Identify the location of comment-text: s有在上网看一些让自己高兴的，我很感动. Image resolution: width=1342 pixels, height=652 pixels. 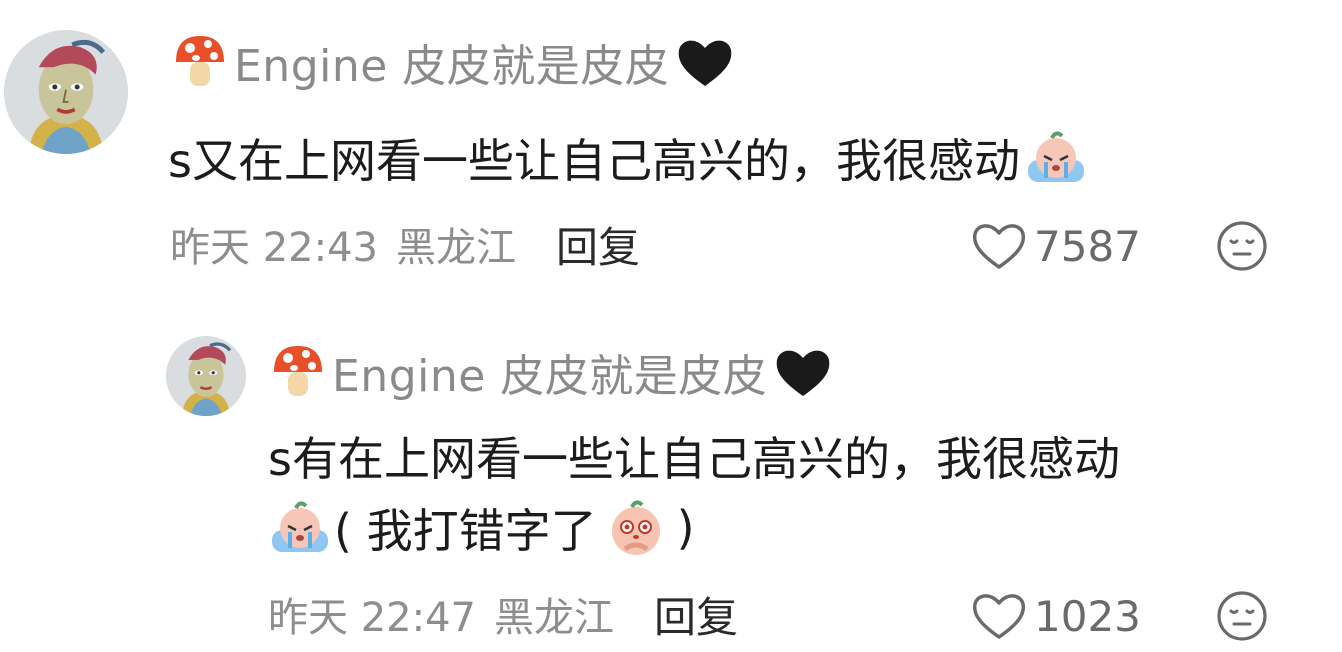
(694, 456).